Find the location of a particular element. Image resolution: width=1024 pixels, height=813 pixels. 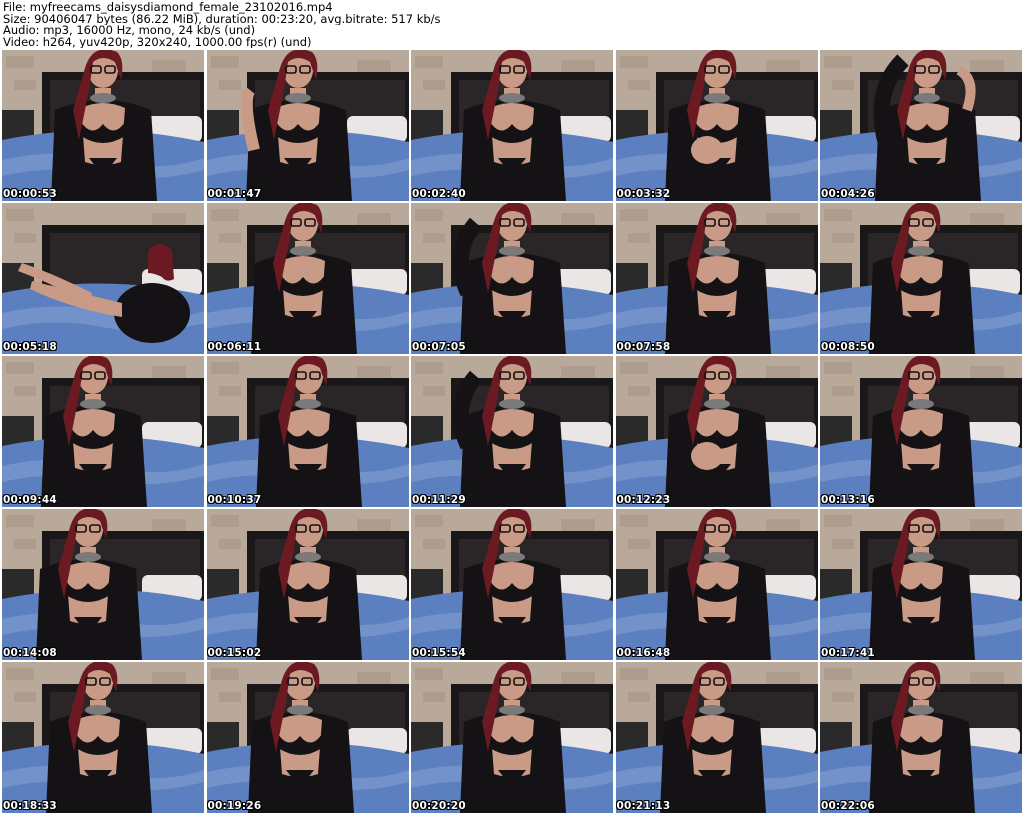

thumbnail-frame: 00:19:26 is located at coordinates (307, 737).